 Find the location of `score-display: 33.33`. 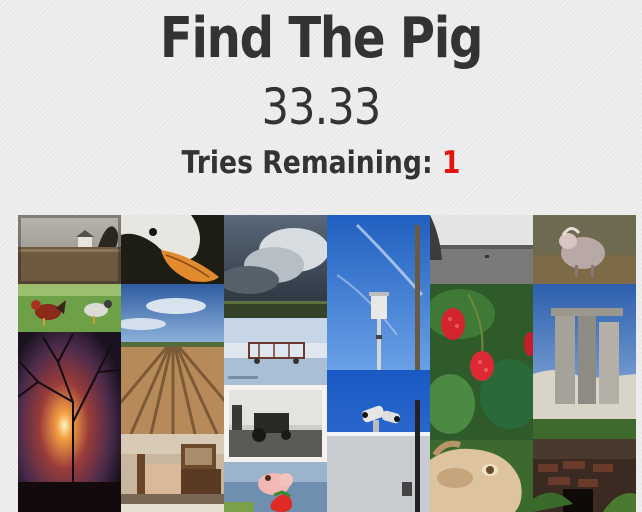

score-display: 33.33 is located at coordinates (321, 107).